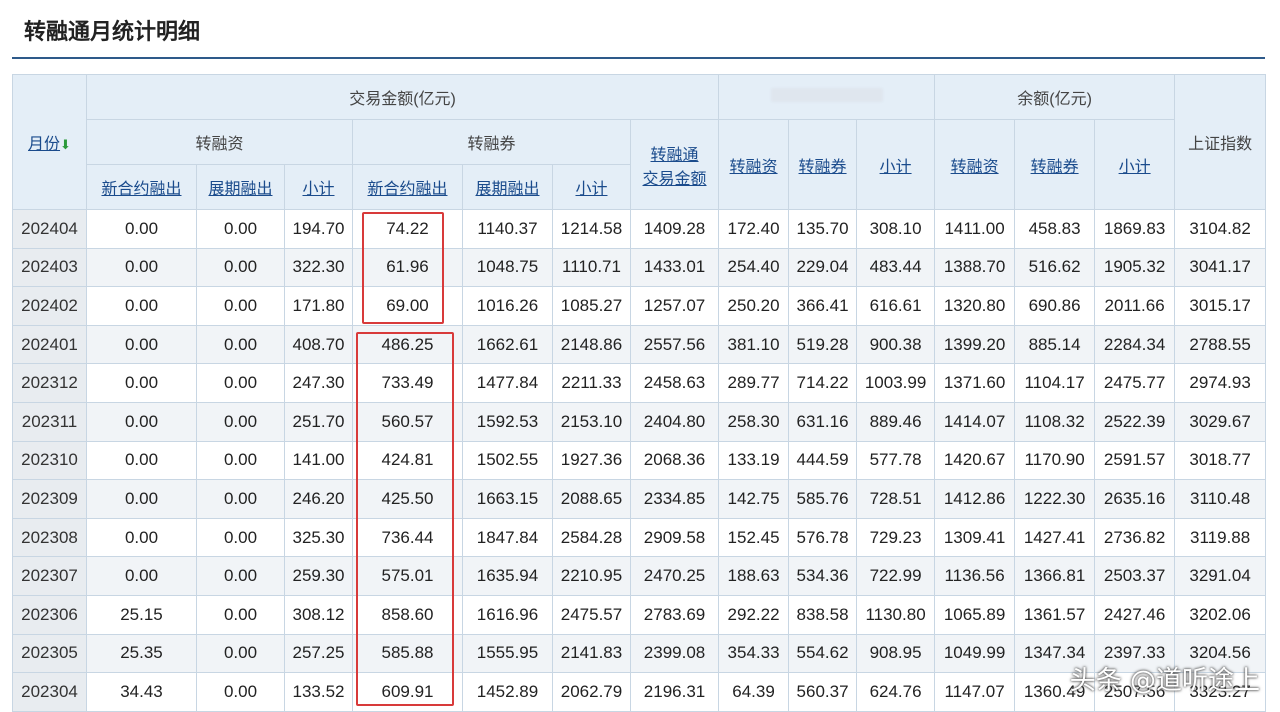 Image resolution: width=1280 pixels, height=712 pixels. What do you see at coordinates (49, 421) in the screenshot?
I see `cell-month: 202311` at bounding box center [49, 421].